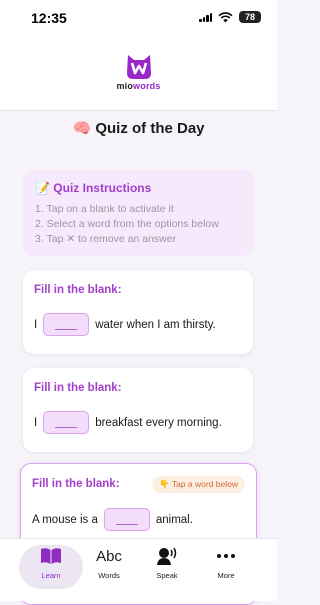 The height and width of the screenshot is (605, 320). I want to click on status-bar: 12:35 78, so click(138, 19).